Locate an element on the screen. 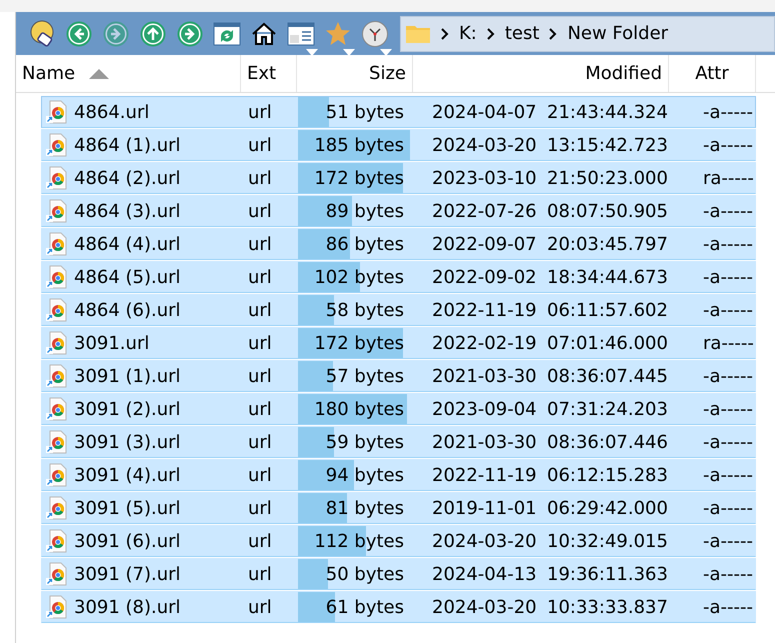 This screenshot has height=643, width=775. file-size: 94 bytes is located at coordinates (365, 475).